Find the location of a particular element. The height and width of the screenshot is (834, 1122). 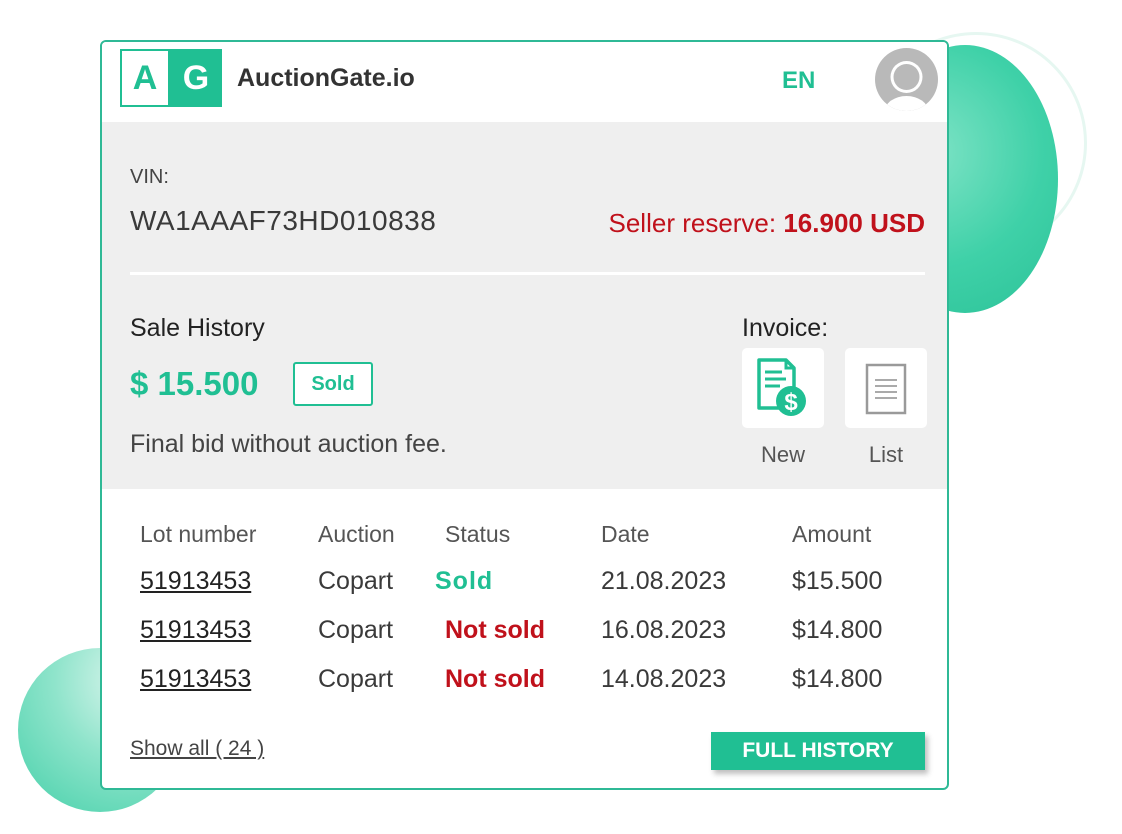

sale-history-title: Sale History is located at coordinates (197, 328).